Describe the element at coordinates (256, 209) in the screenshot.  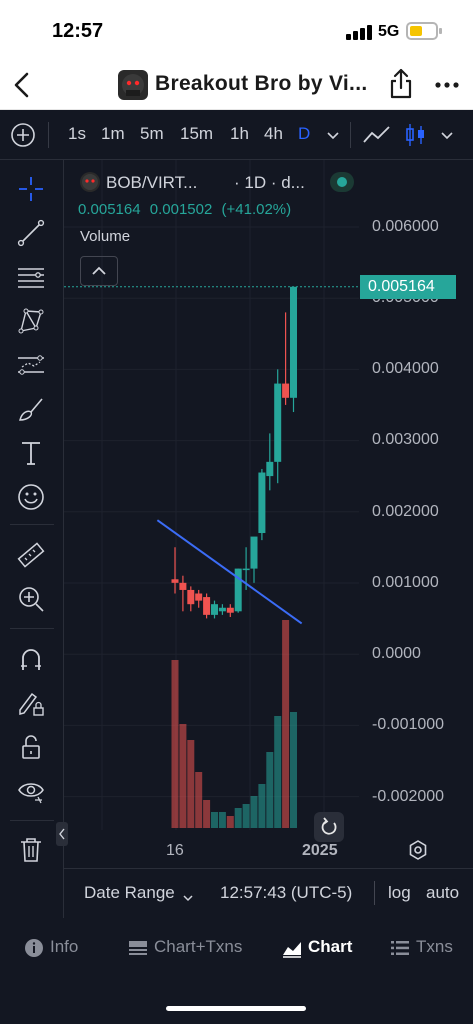
I see `change-percent: (+41.02%)` at that location.